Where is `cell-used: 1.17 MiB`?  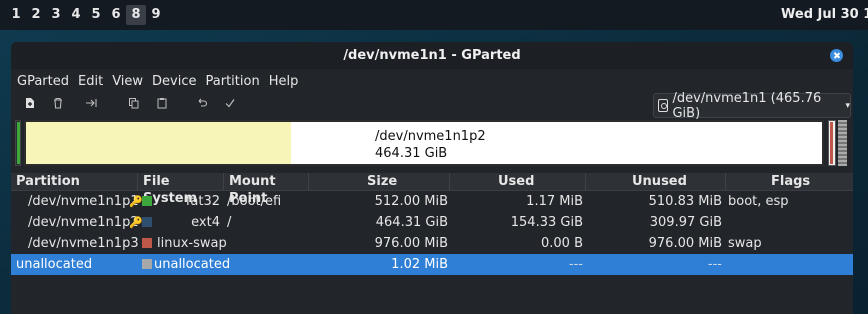 cell-used: 1.17 MiB is located at coordinates (554, 201).